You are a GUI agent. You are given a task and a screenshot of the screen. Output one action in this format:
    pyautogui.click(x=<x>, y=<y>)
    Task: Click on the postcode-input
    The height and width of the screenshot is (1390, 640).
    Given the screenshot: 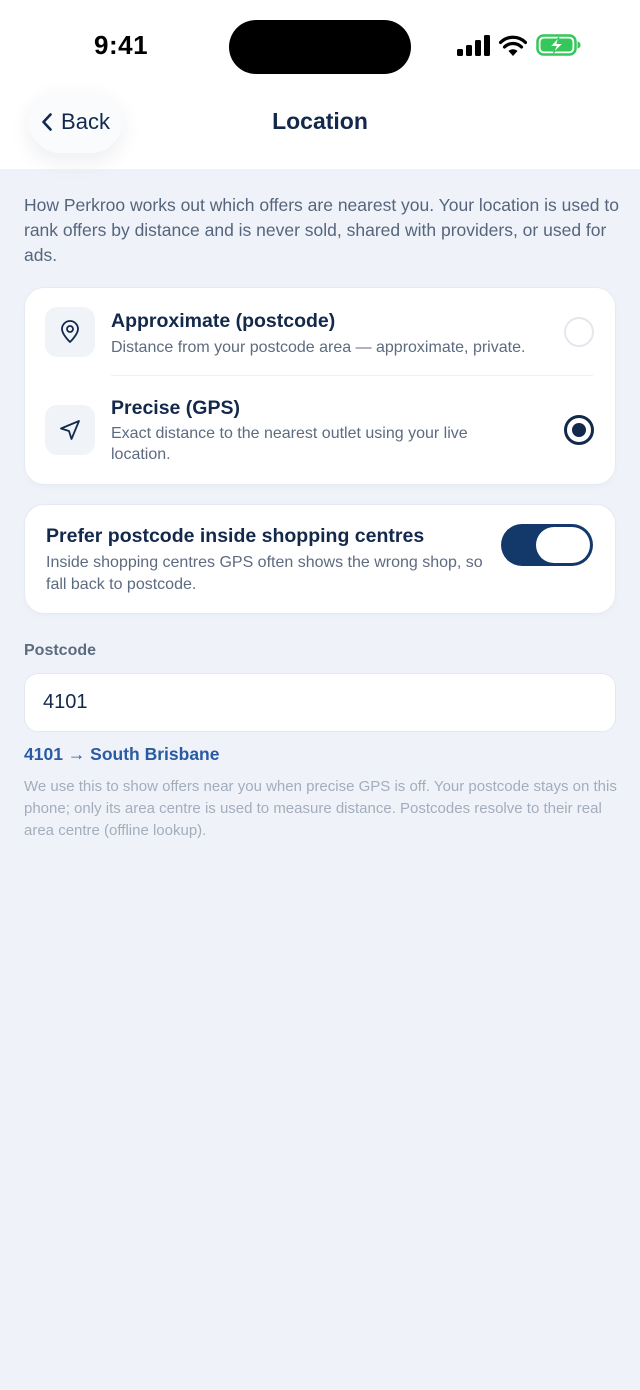 What is the action you would take?
    pyautogui.click(x=320, y=702)
    